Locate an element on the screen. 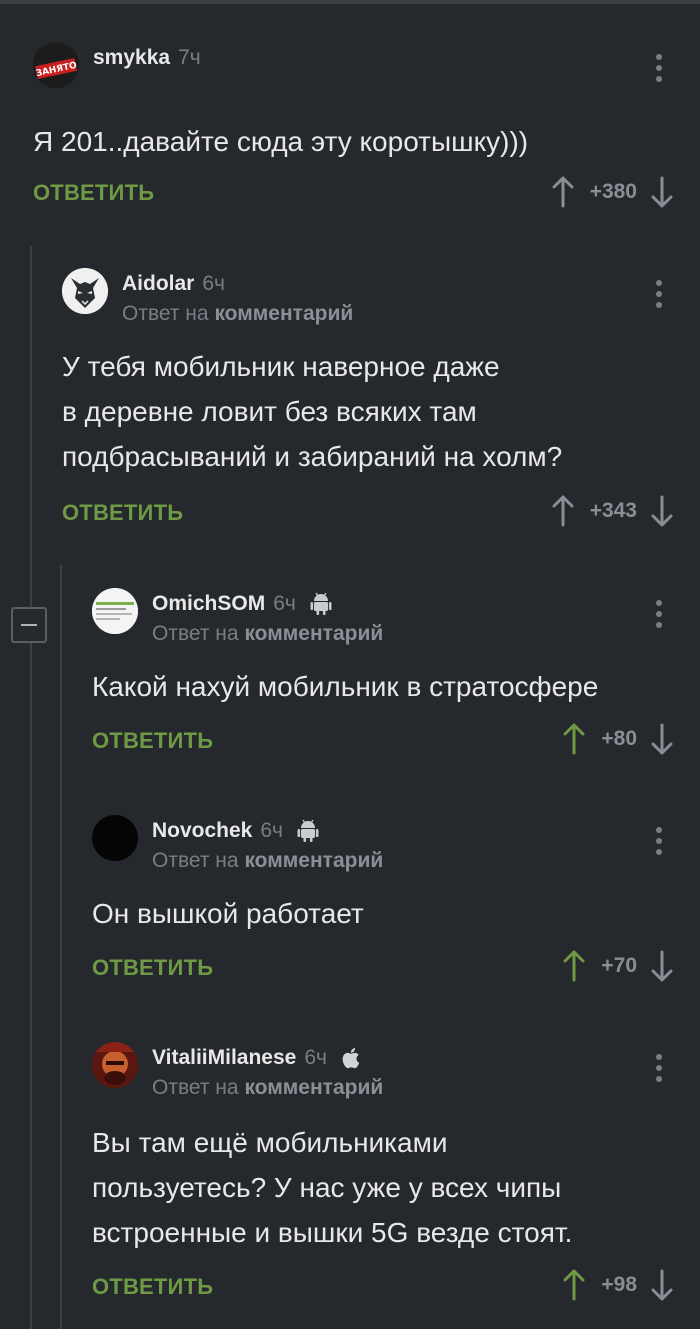 The width and height of the screenshot is (700, 1329). username: smykka is located at coordinates (131, 58).